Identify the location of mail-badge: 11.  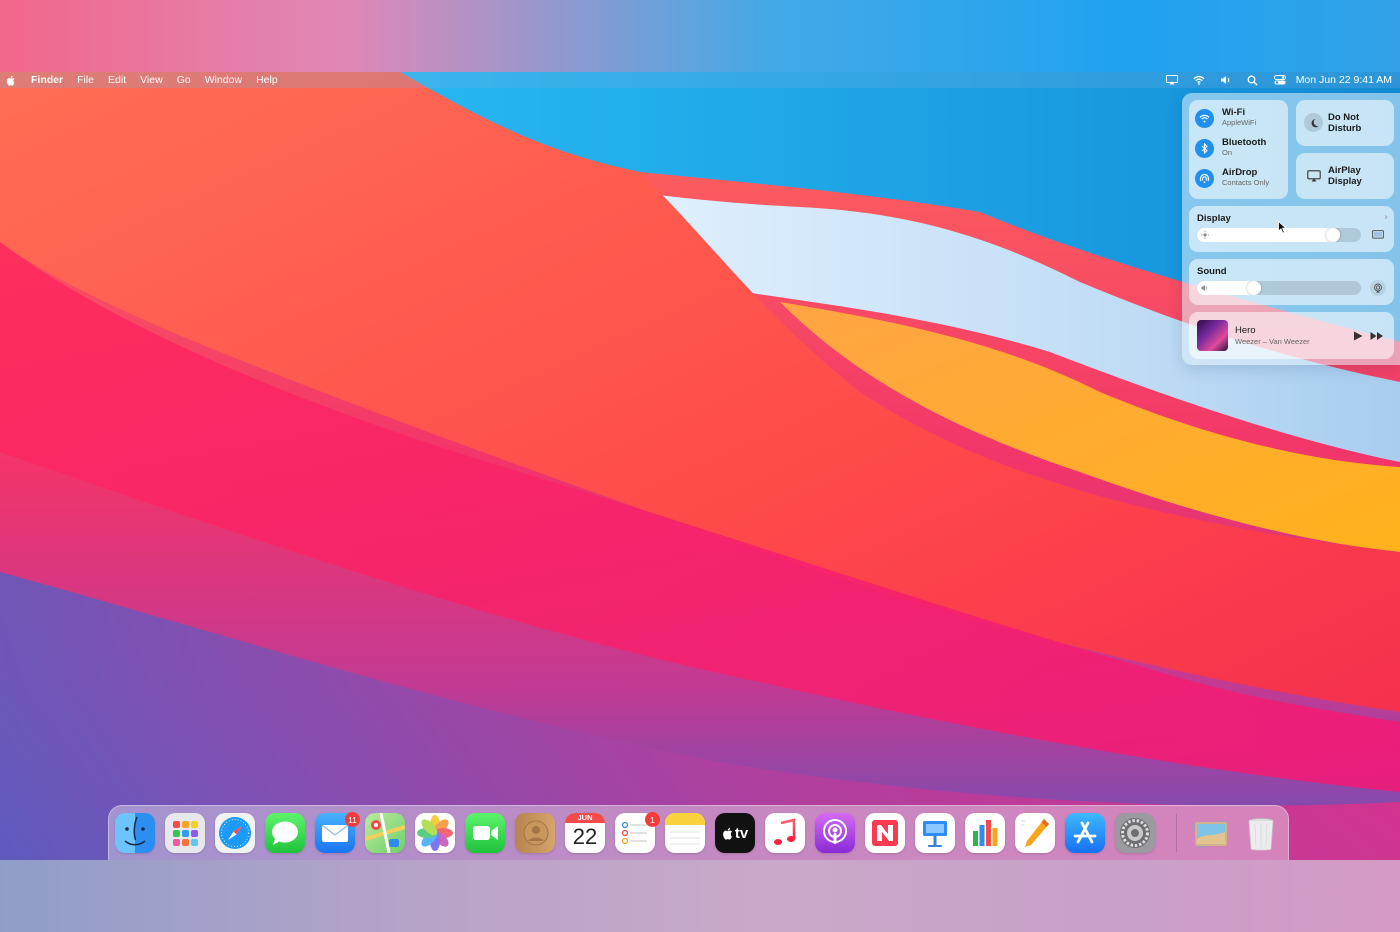
(352, 819).